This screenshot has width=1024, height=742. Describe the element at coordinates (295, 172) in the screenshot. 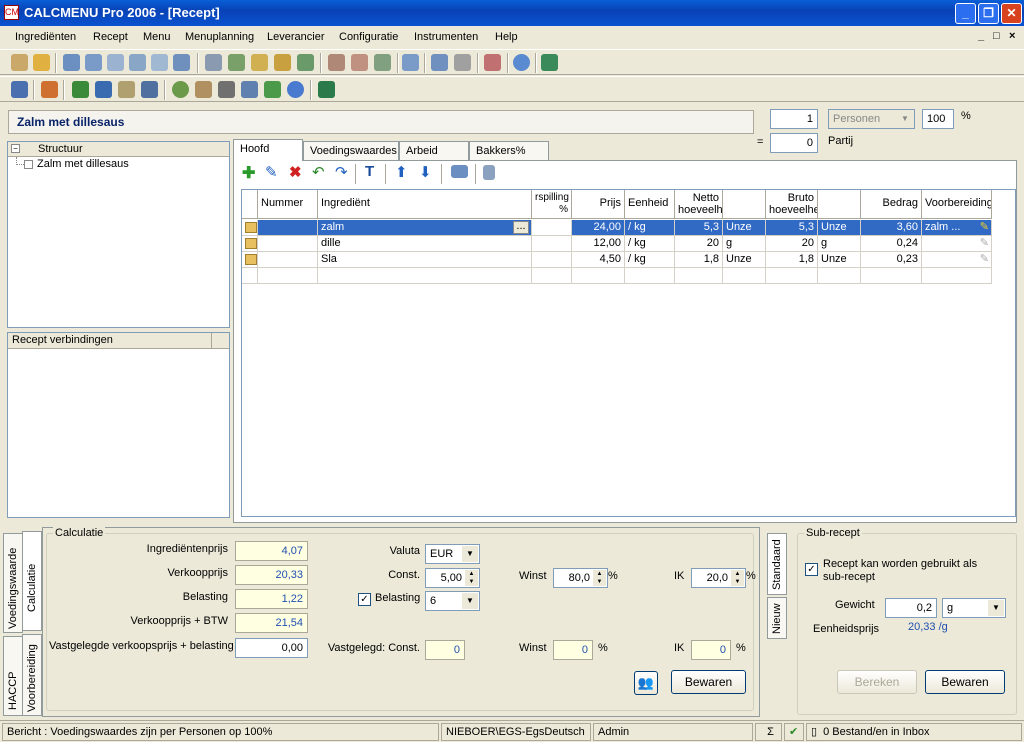

I see `delete-icon: ✖` at that location.